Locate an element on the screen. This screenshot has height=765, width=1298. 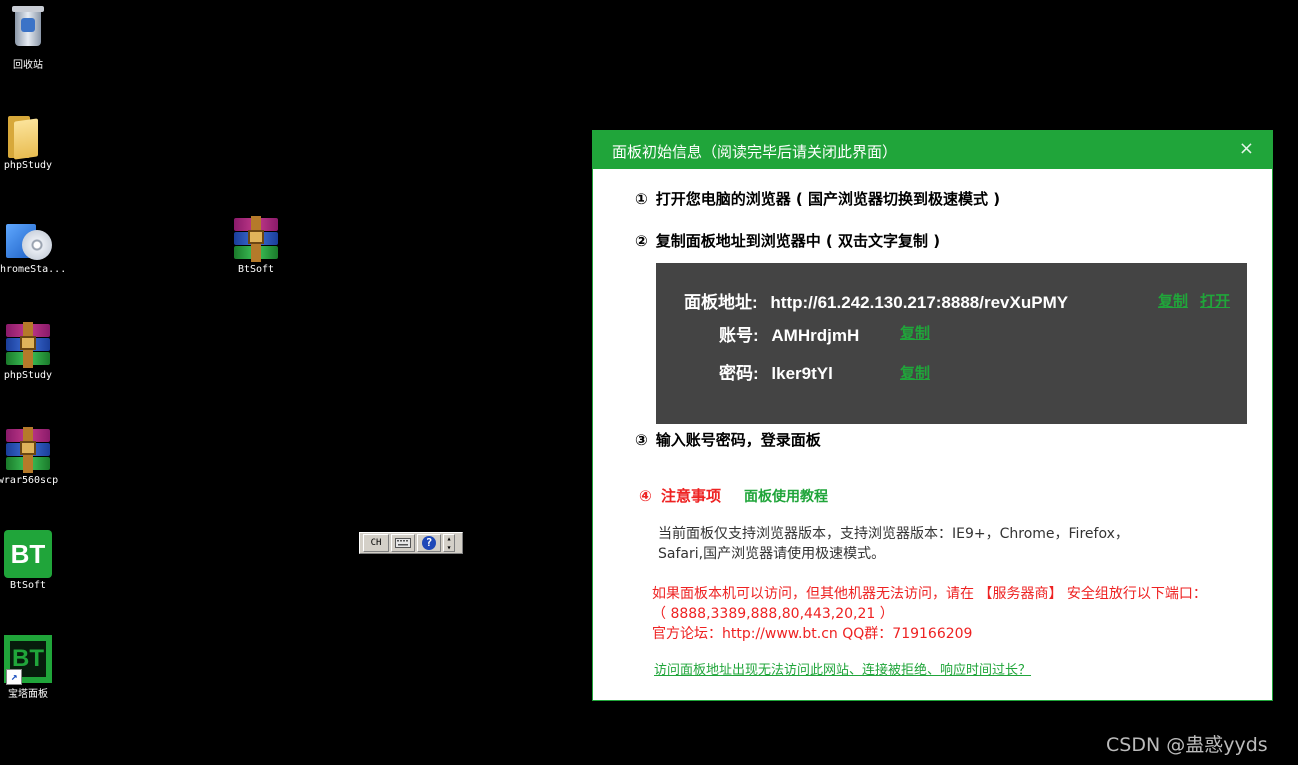
desktop-icon-btsoft-archive: BtSoft is located at coordinates (256, 244).